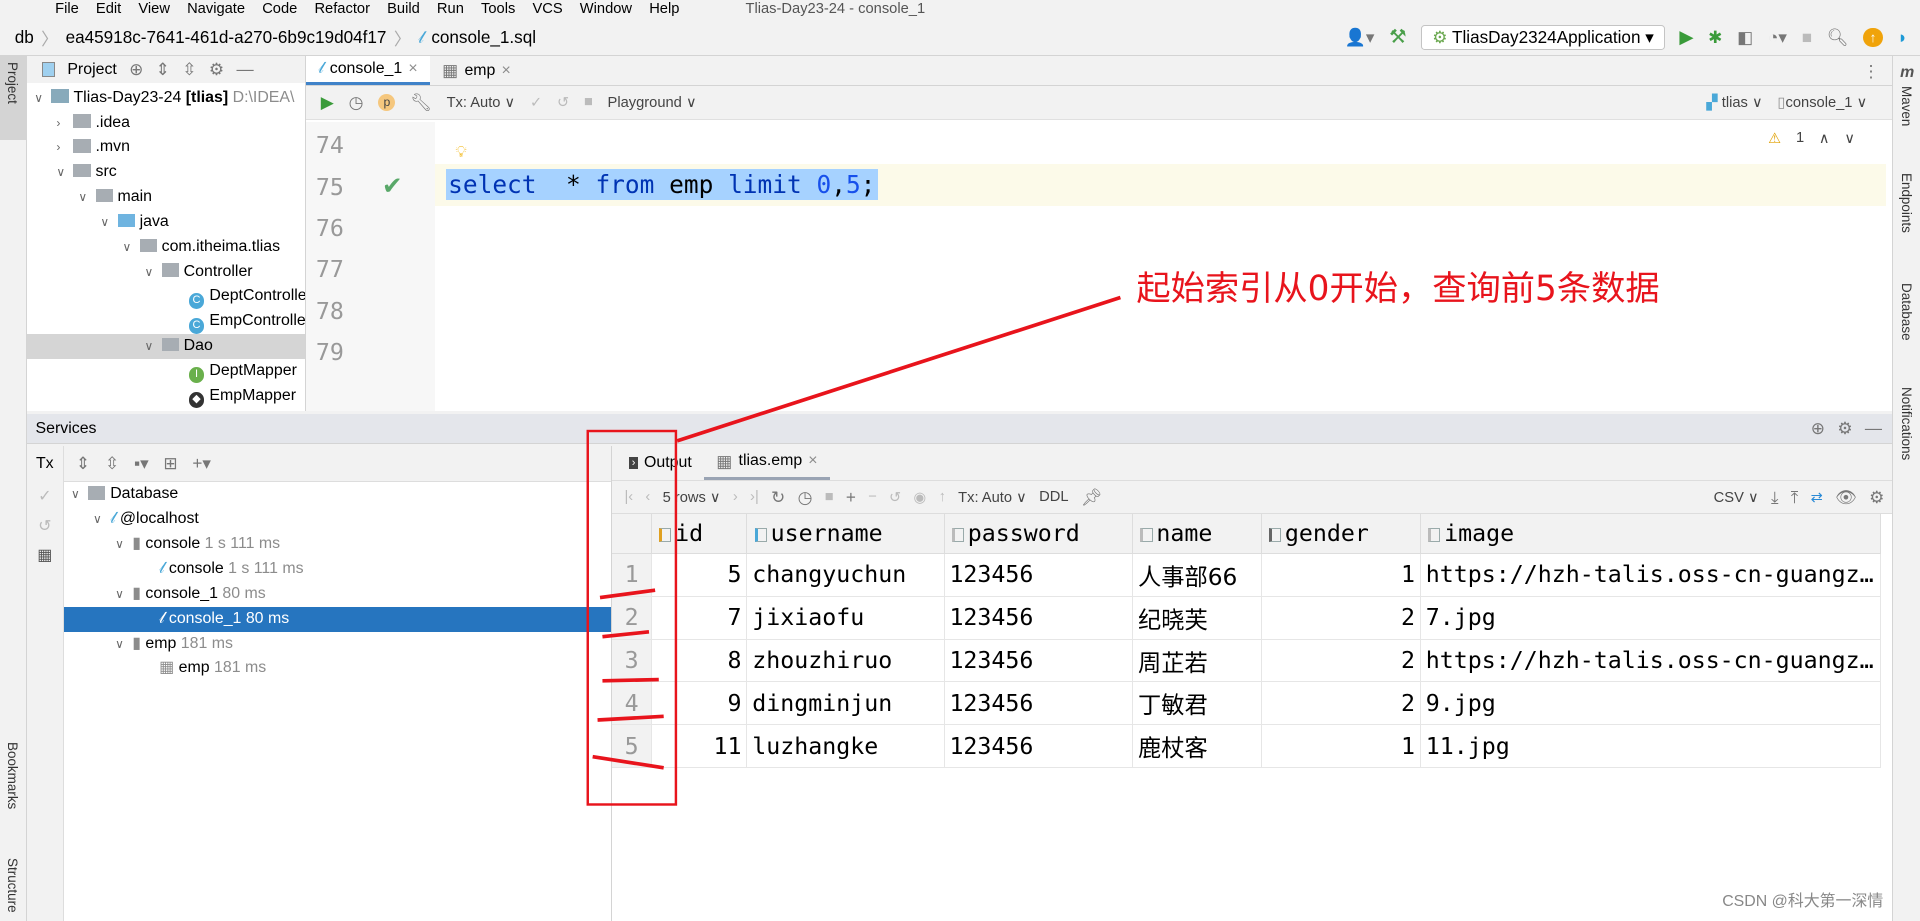  I want to click on expand-all-icon: ⇕, so click(163, 69).